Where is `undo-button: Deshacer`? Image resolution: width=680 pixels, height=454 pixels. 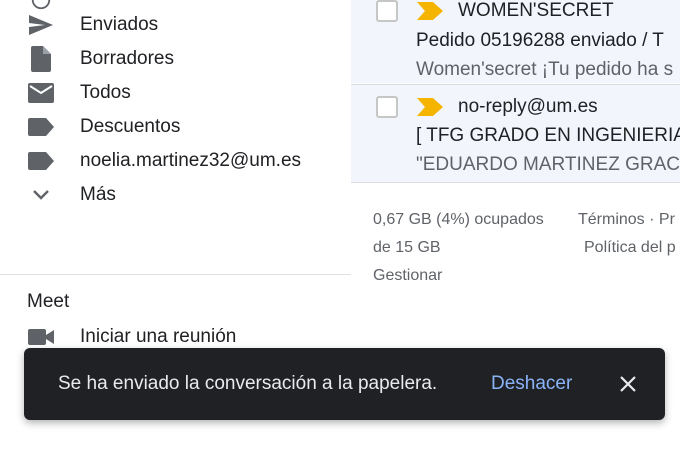
undo-button: Deshacer is located at coordinates (531, 384).